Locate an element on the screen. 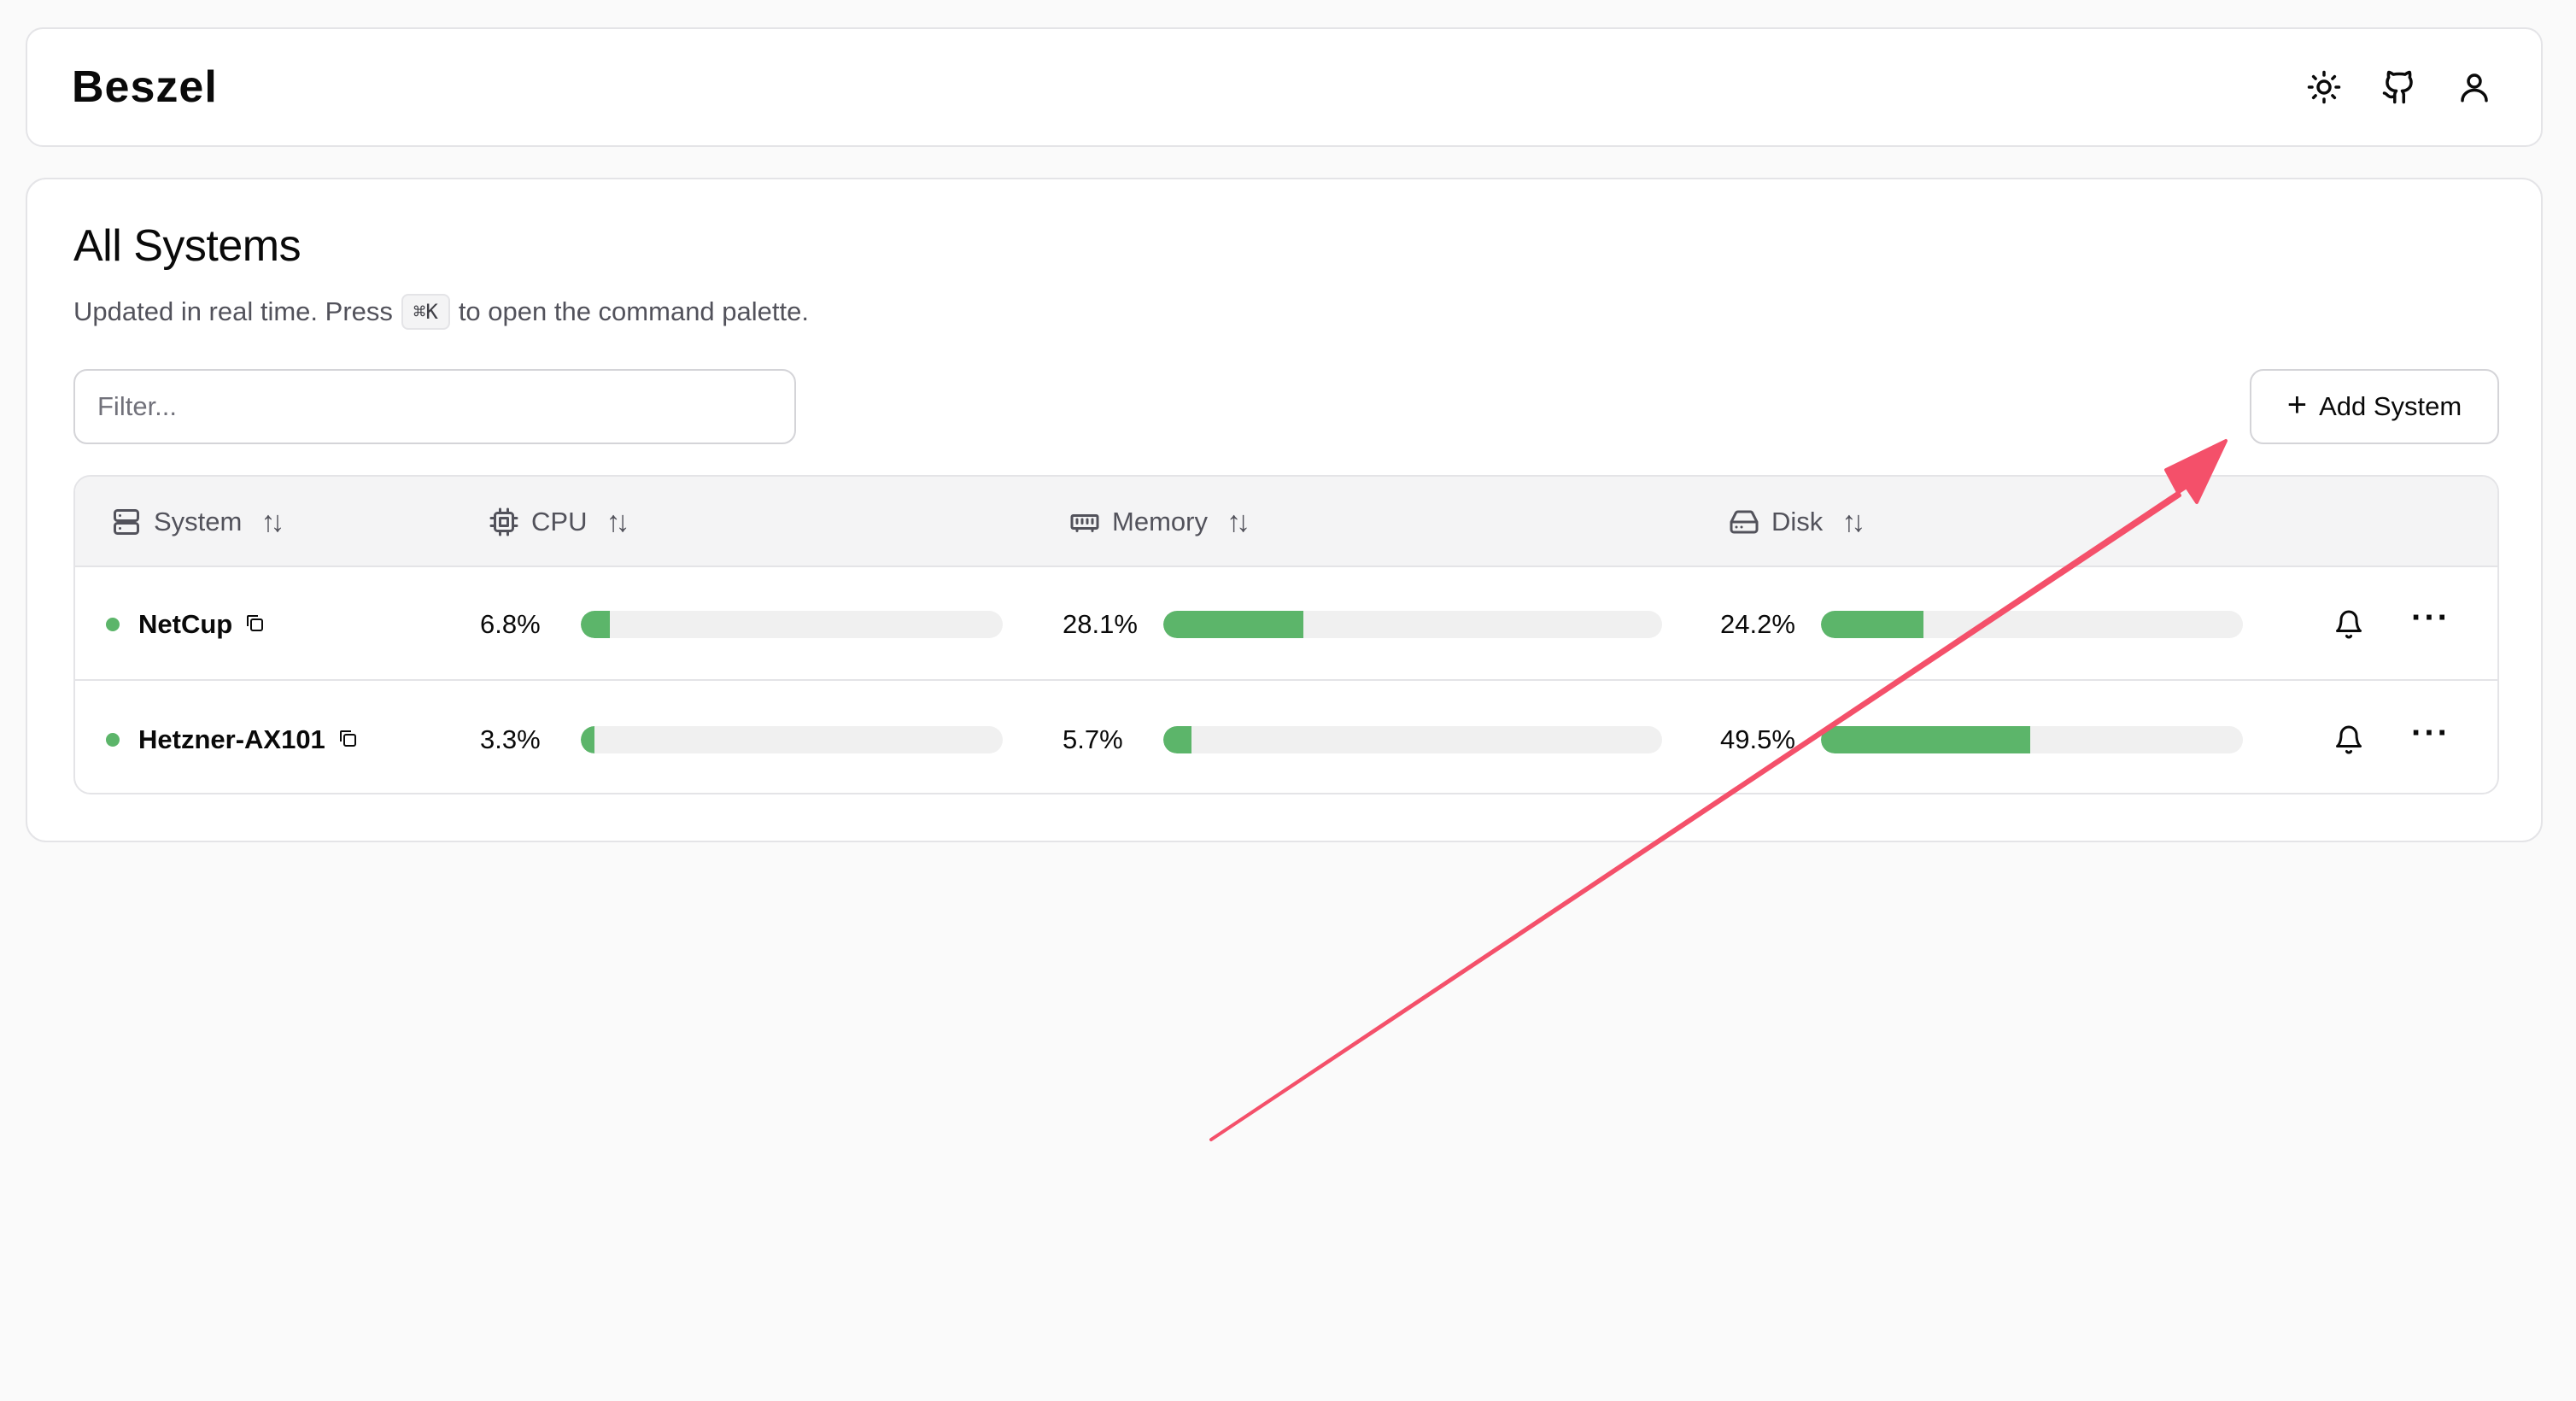  memory-icon is located at coordinates (1084, 523).